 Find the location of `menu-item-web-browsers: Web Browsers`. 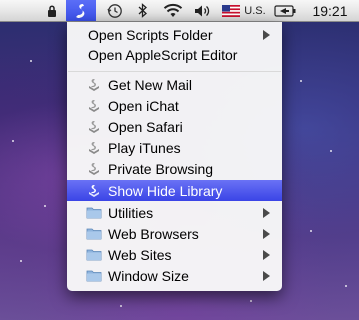

menu-item-web-browsers: Web Browsers is located at coordinates (174, 233).